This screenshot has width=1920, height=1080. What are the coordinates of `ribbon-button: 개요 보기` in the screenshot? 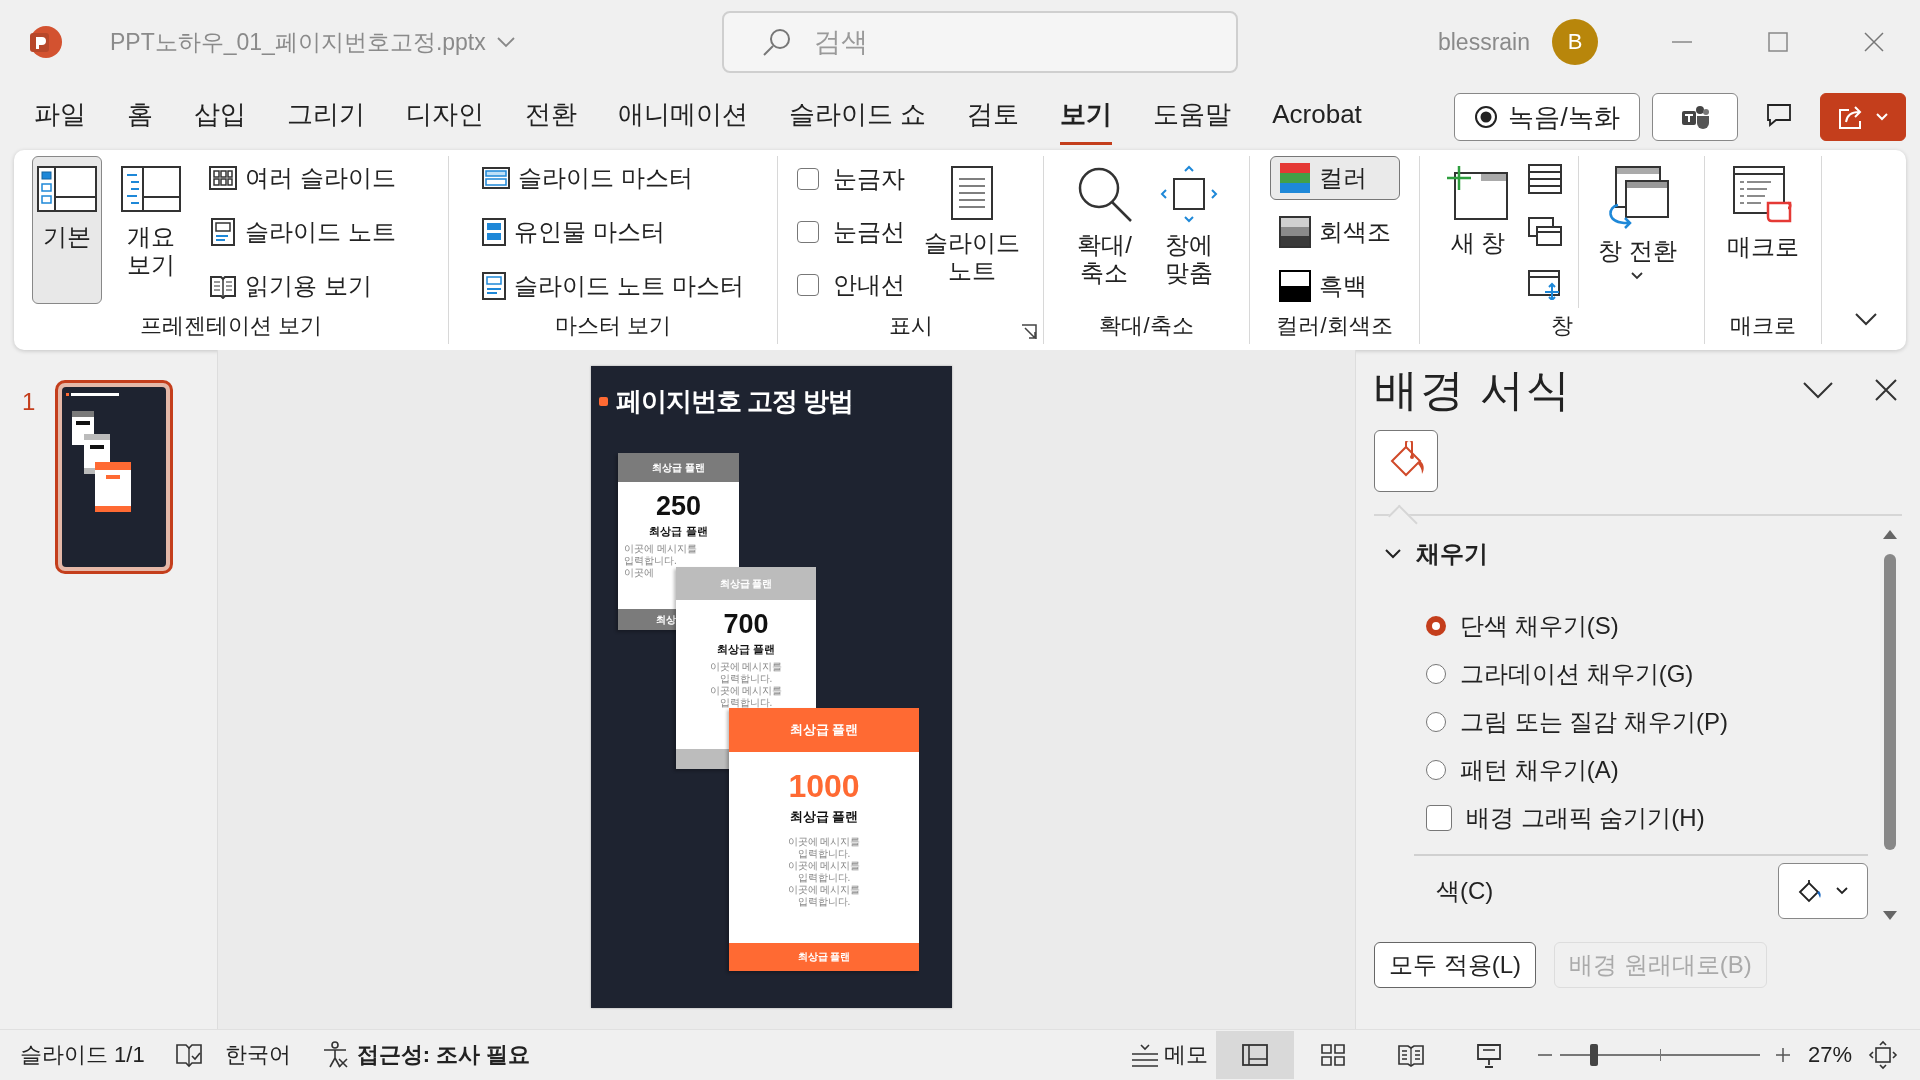 It's located at (151, 230).